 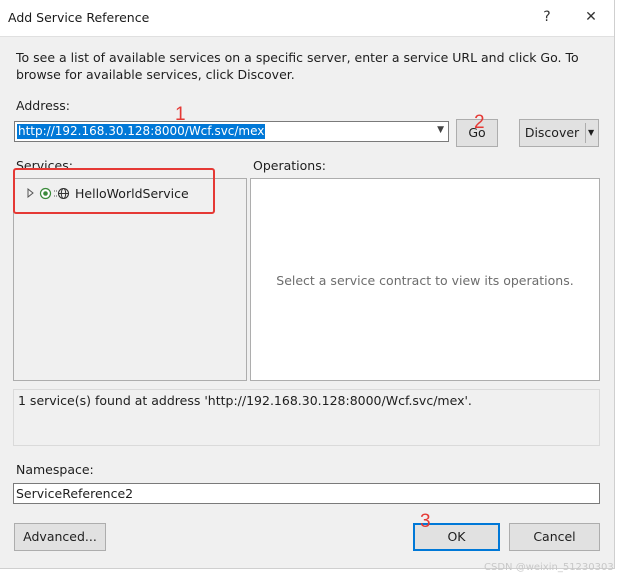 What do you see at coordinates (114, 191) in the screenshot?
I see `annotation-highlight-box` at bounding box center [114, 191].